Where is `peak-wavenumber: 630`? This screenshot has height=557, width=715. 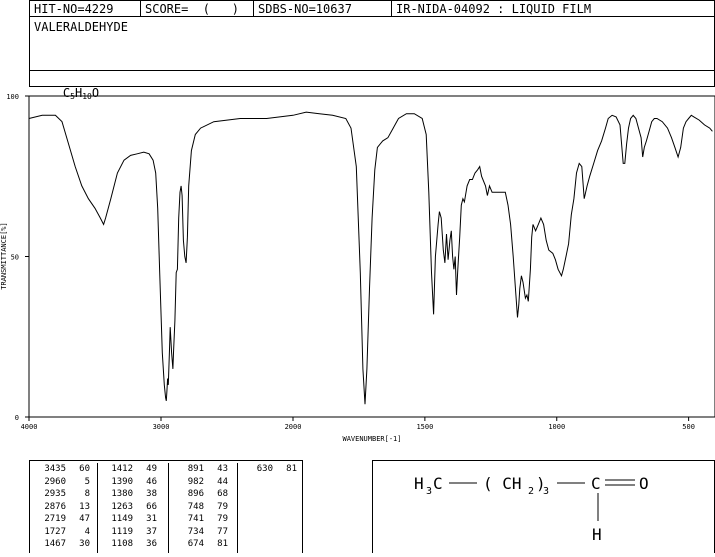 peak-wavenumber: 630 is located at coordinates (264, 469).